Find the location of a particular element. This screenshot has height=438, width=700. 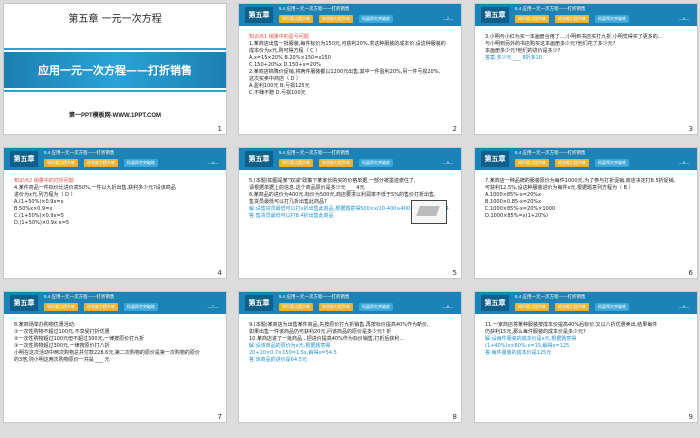

slide-text-line: 知识点2 销量中的打折问题 is located at coordinates (44, 181).